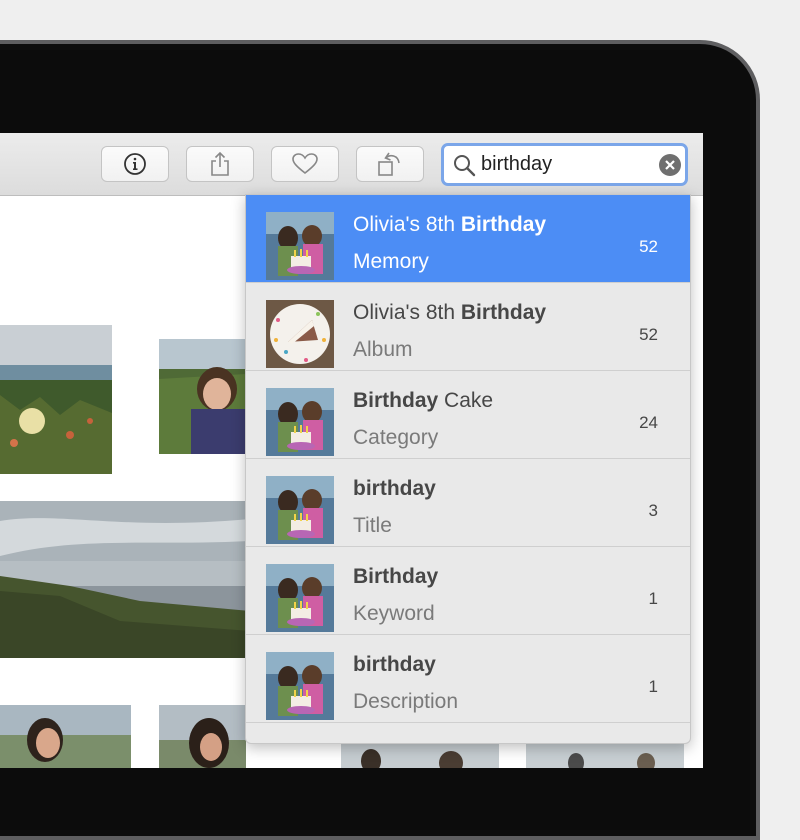  Describe the element at coordinates (653, 510) in the screenshot. I see `result-count: 3` at that location.